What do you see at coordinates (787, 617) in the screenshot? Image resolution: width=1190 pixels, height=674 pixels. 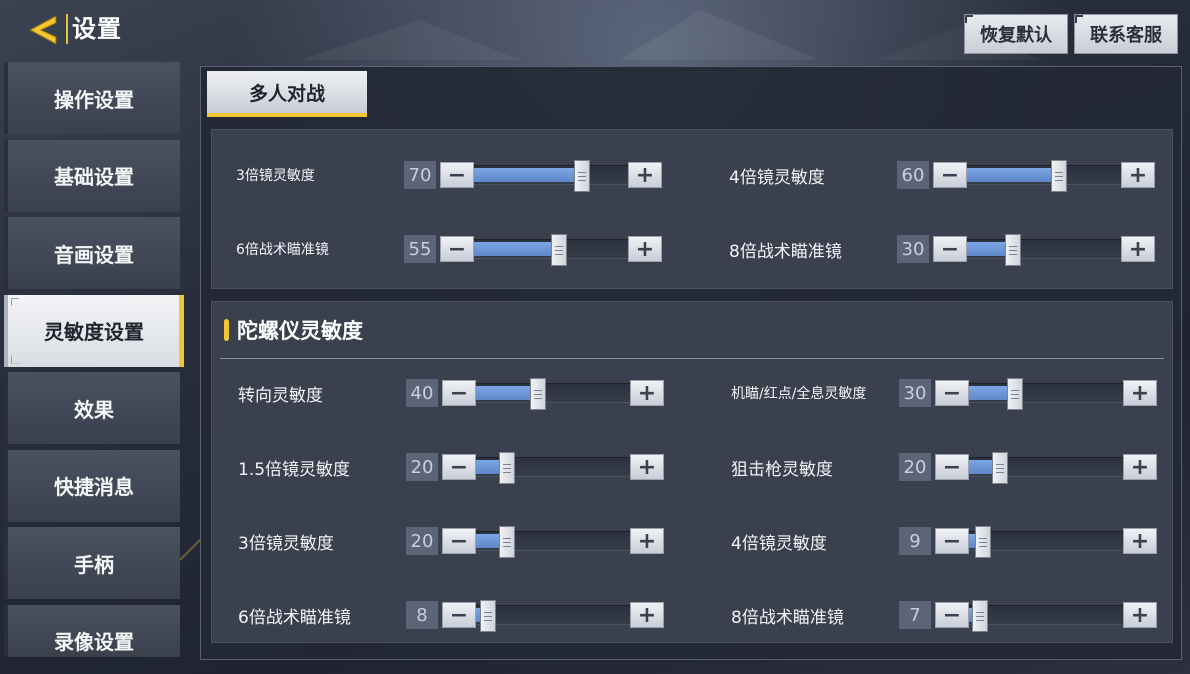 I see `slider-label: 8倍战术瞄准镜` at bounding box center [787, 617].